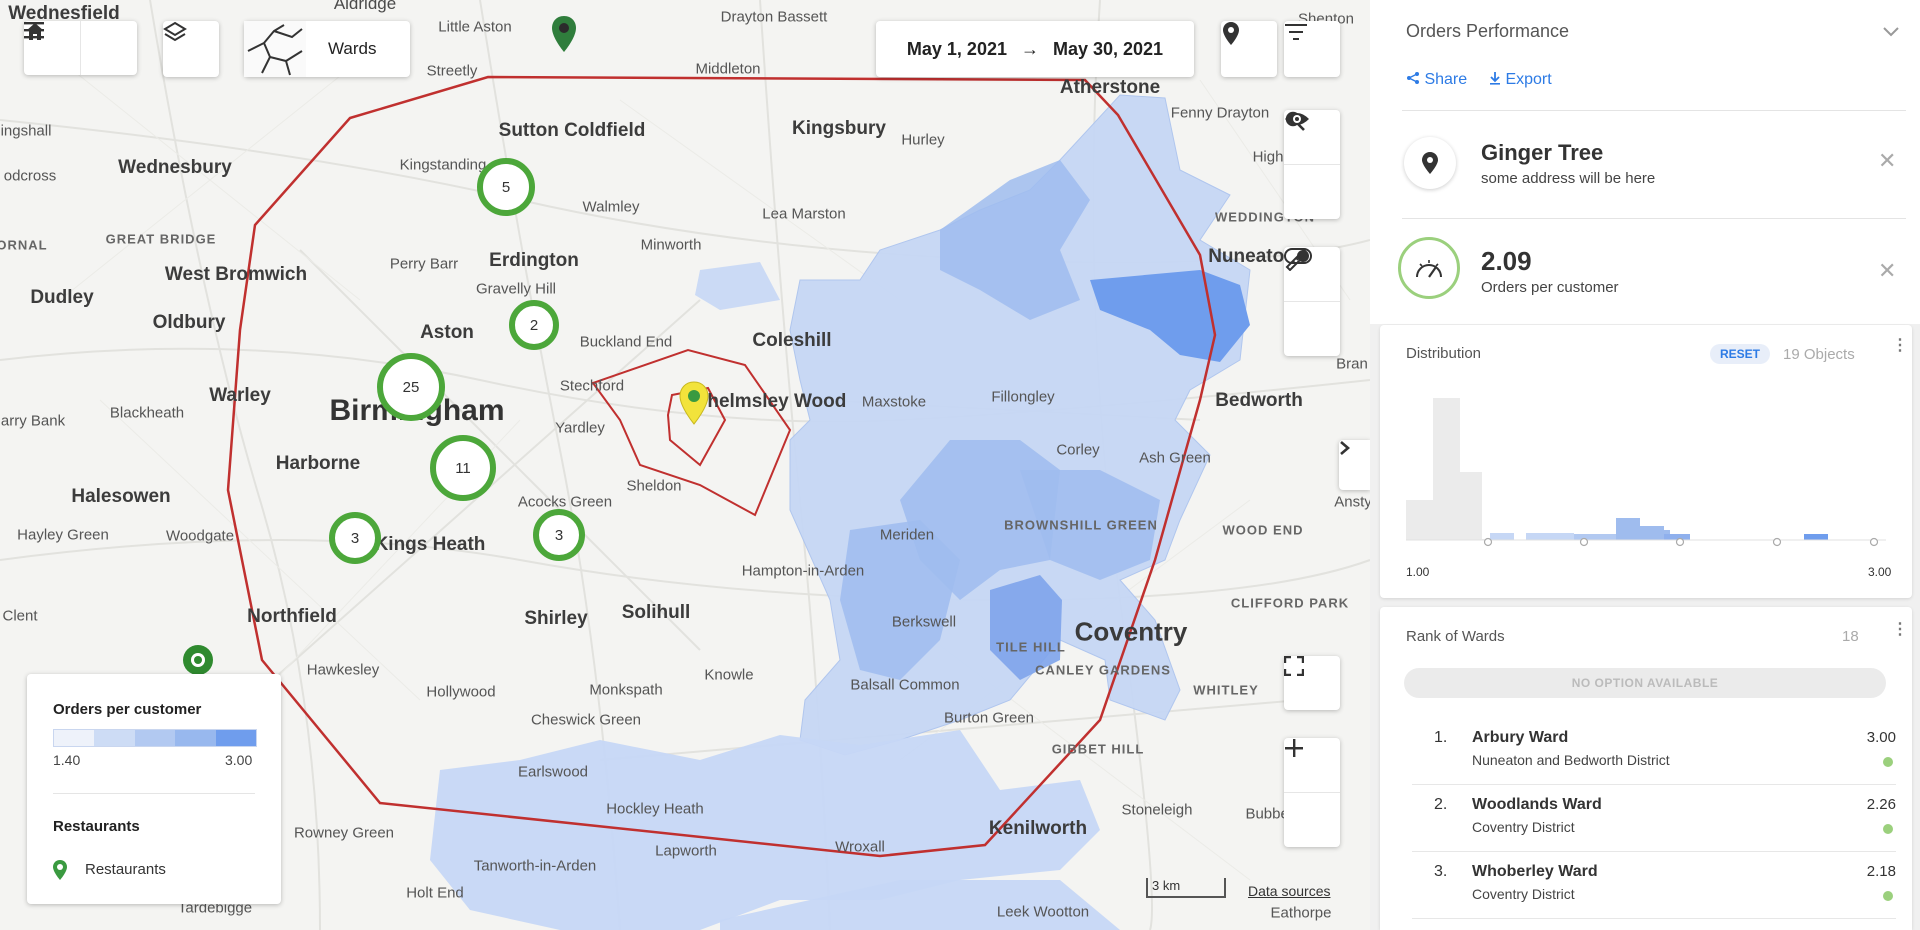  Describe the element at coordinates (694, 403) in the screenshot. I see `selected-location-pin-icon` at that location.